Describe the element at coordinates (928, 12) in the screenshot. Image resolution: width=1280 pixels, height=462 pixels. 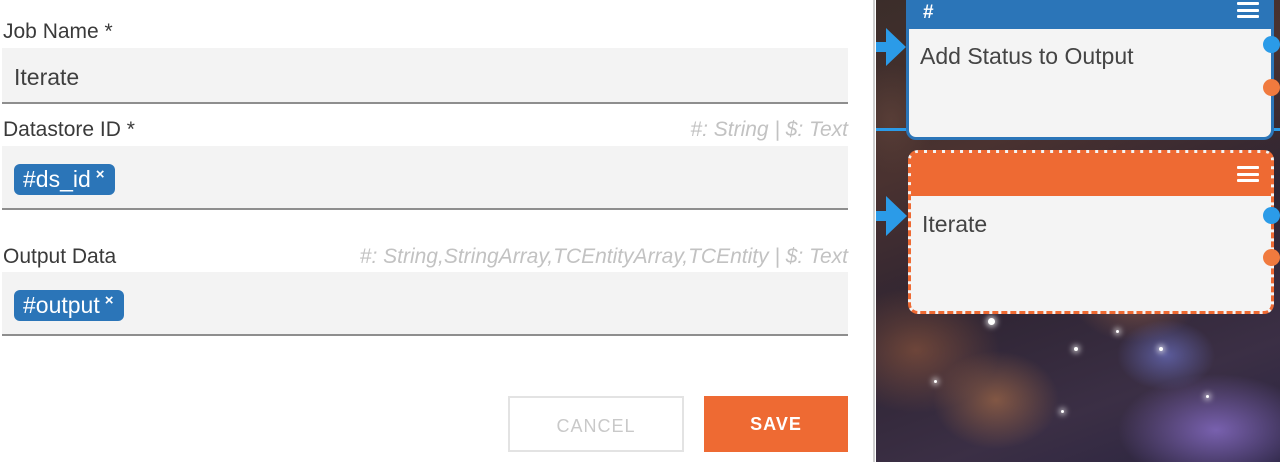
I see `node-type-symbol: #` at that location.